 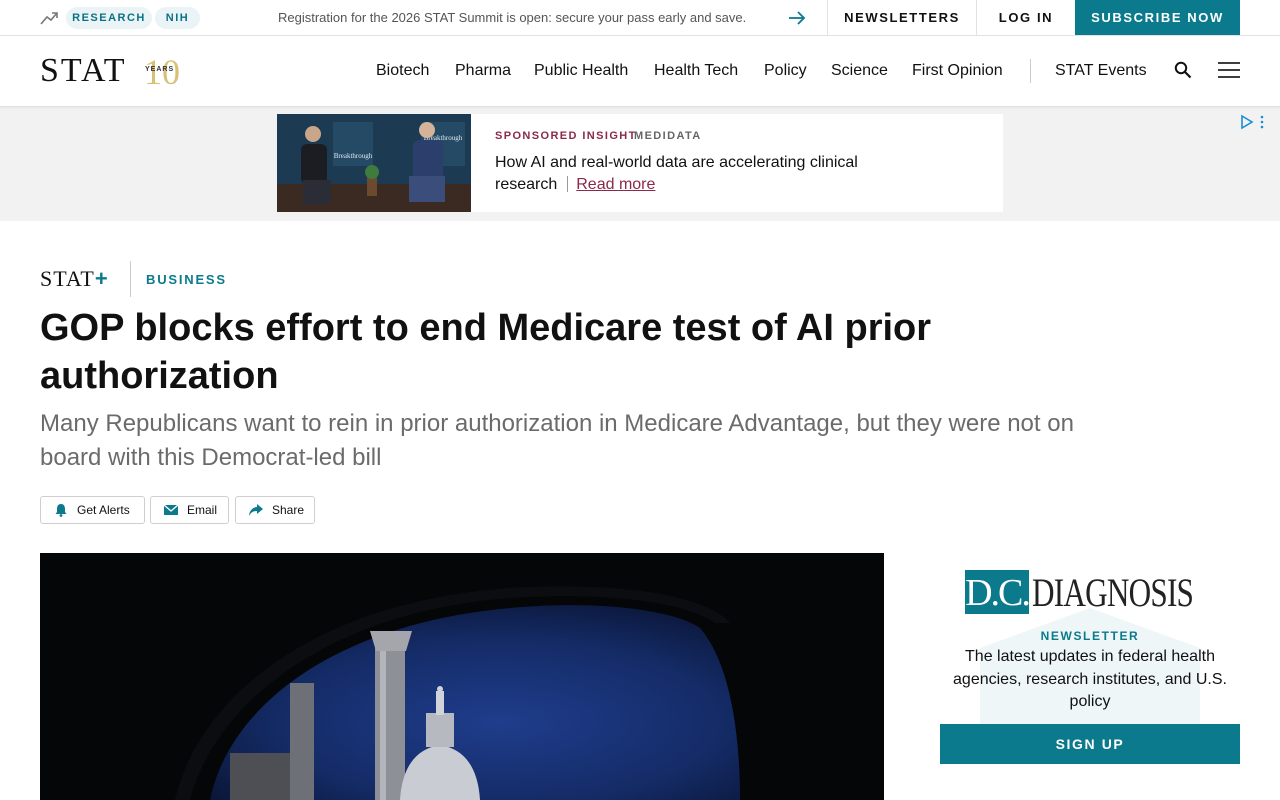 I want to click on sponsored-label: SPONSORED INSIGHT, so click(x=566, y=136).